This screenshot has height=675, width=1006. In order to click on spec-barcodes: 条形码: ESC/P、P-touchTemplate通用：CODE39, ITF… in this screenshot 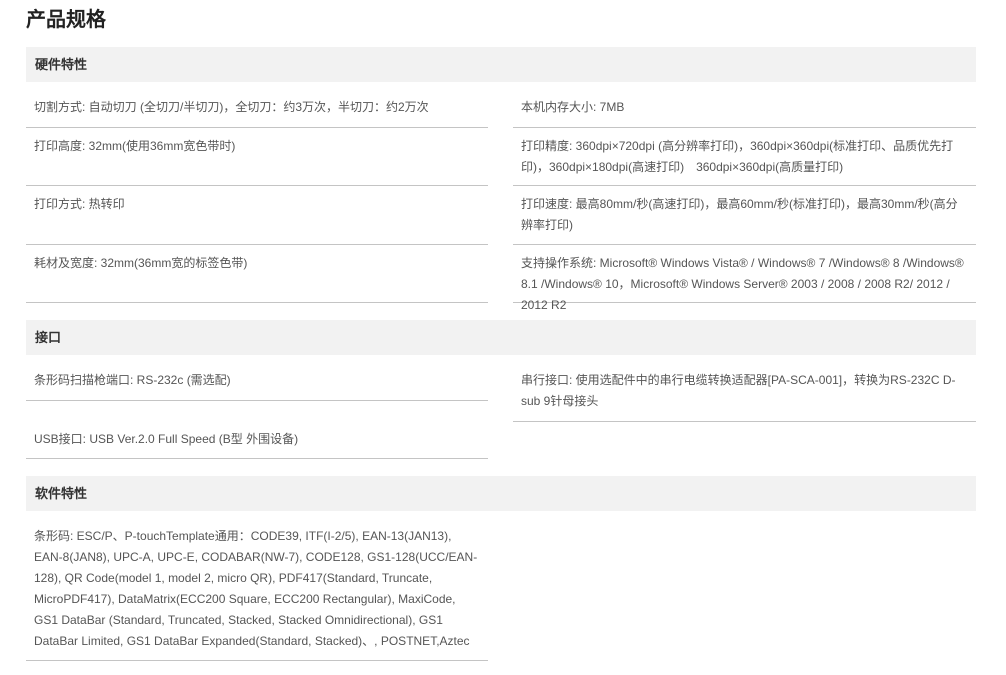, I will do `click(257, 589)`.